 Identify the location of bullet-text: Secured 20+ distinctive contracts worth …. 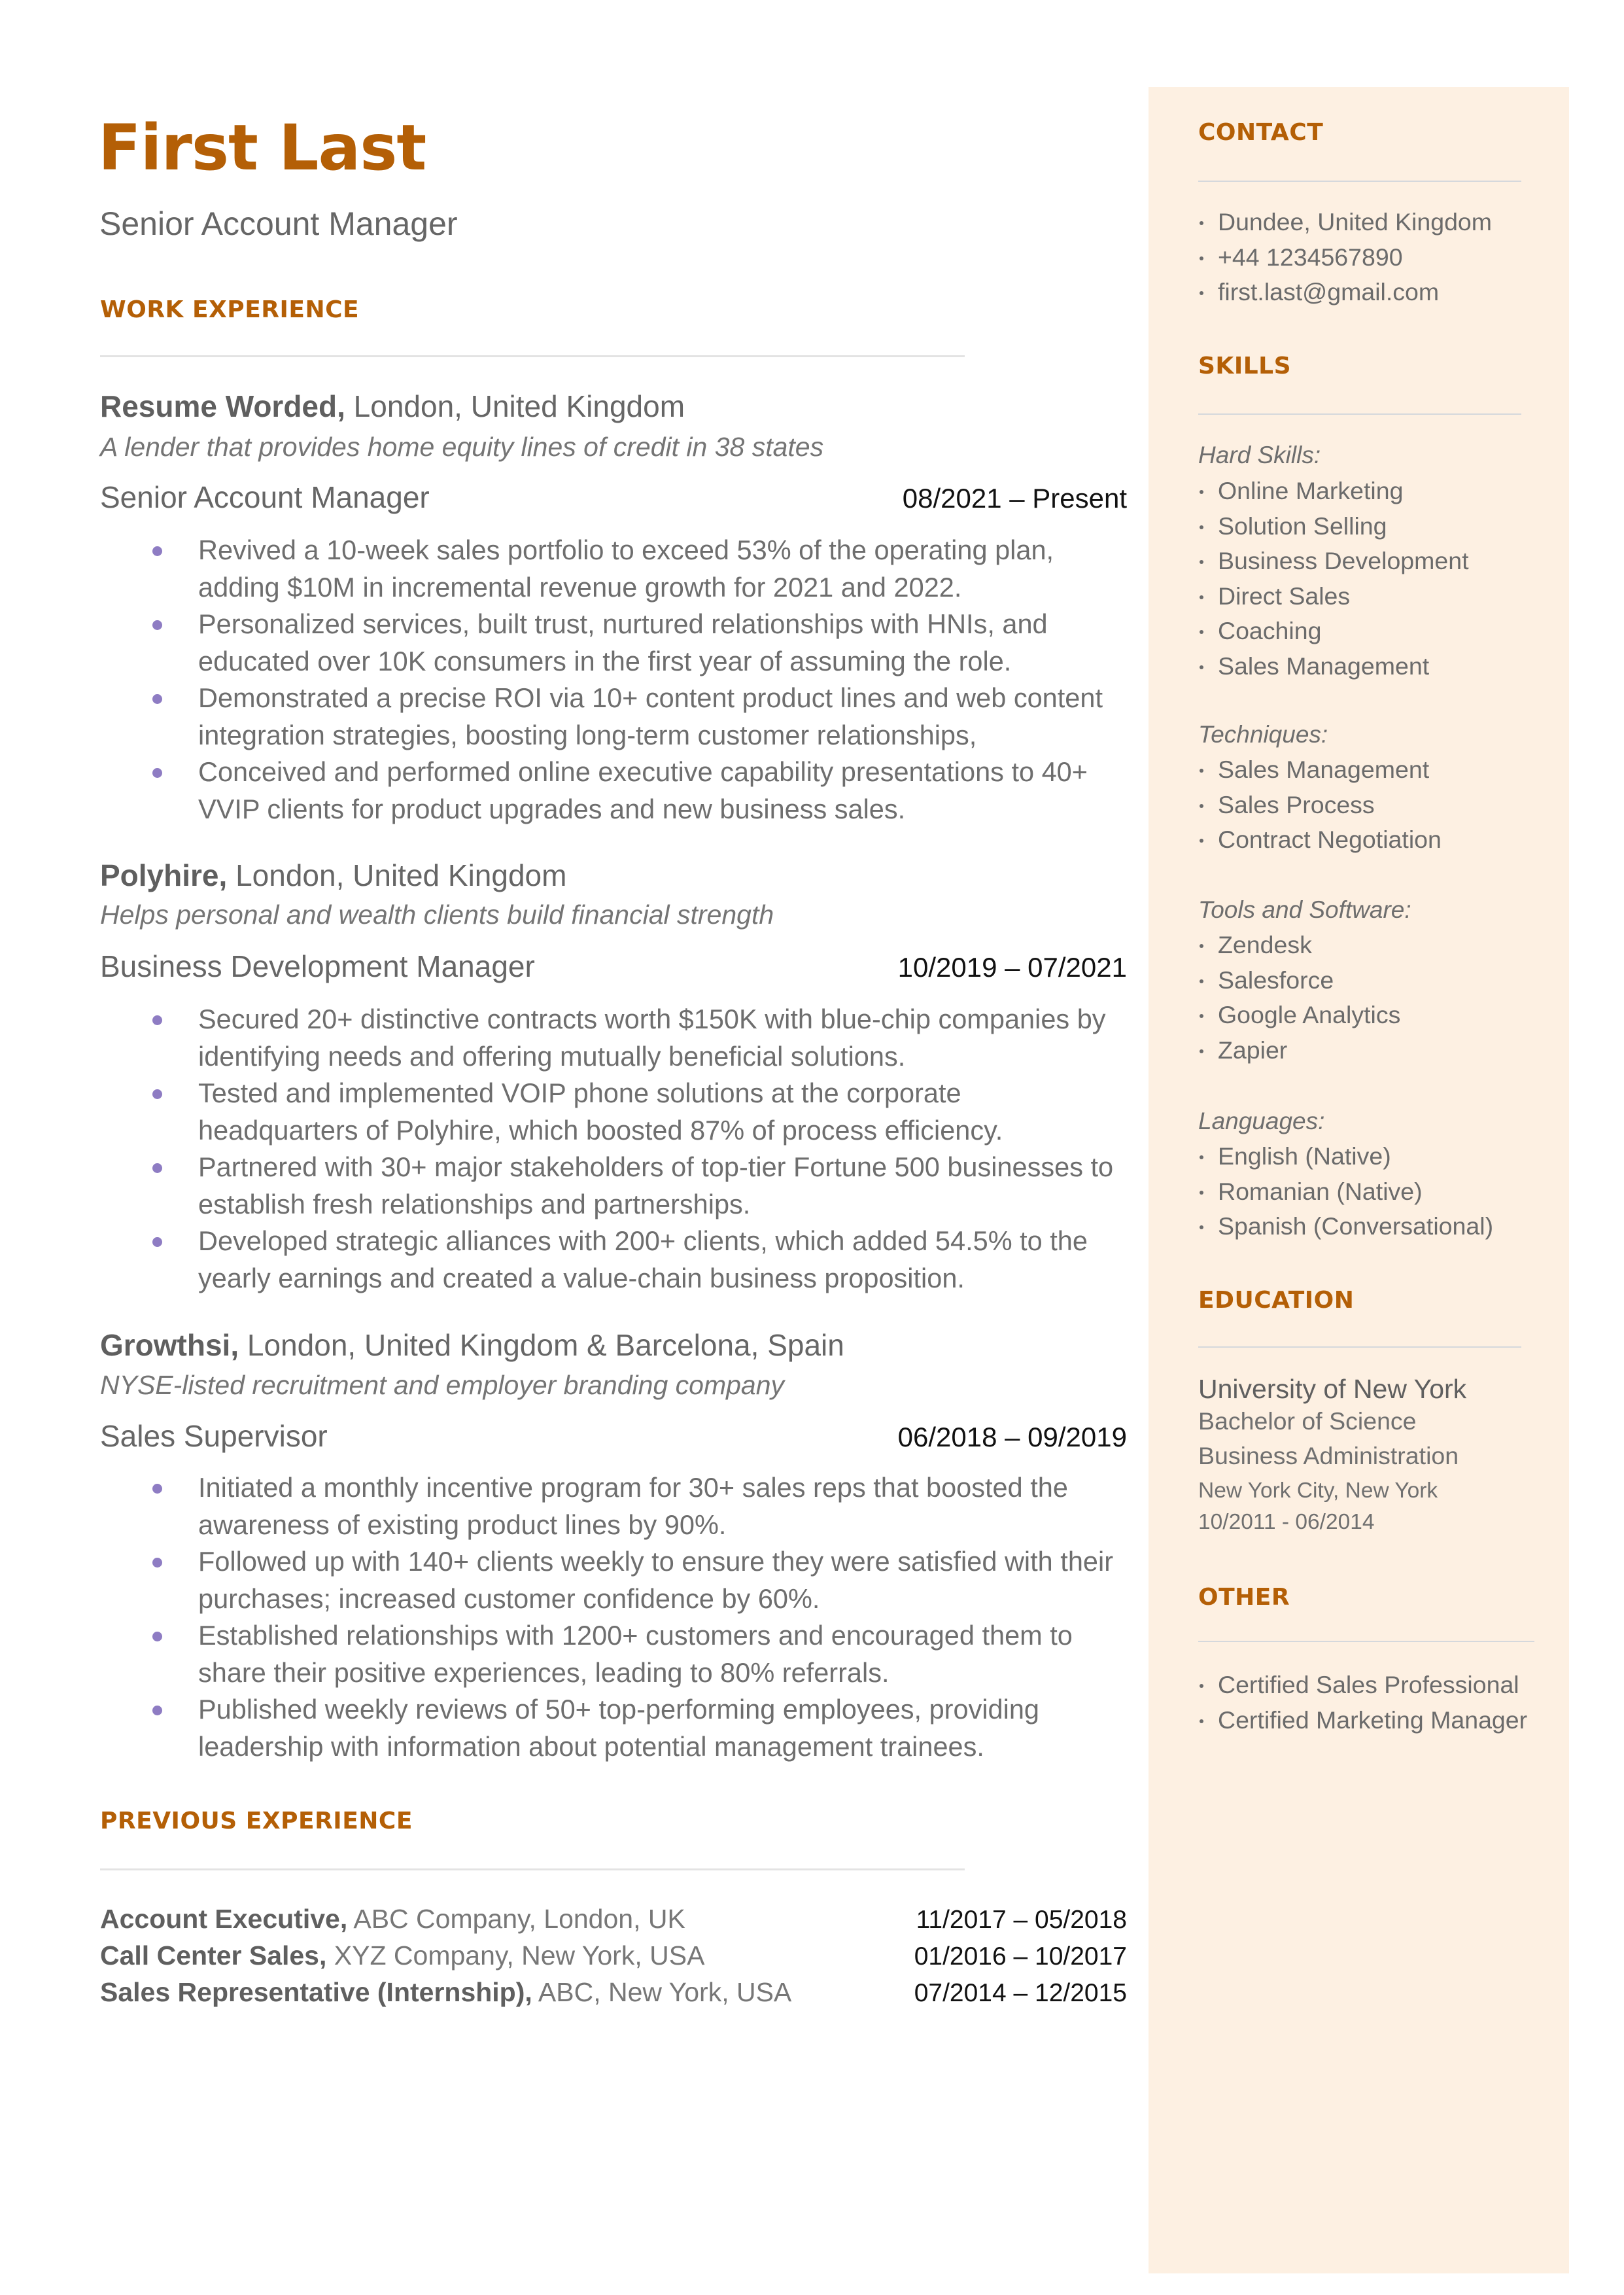
(652, 1038).